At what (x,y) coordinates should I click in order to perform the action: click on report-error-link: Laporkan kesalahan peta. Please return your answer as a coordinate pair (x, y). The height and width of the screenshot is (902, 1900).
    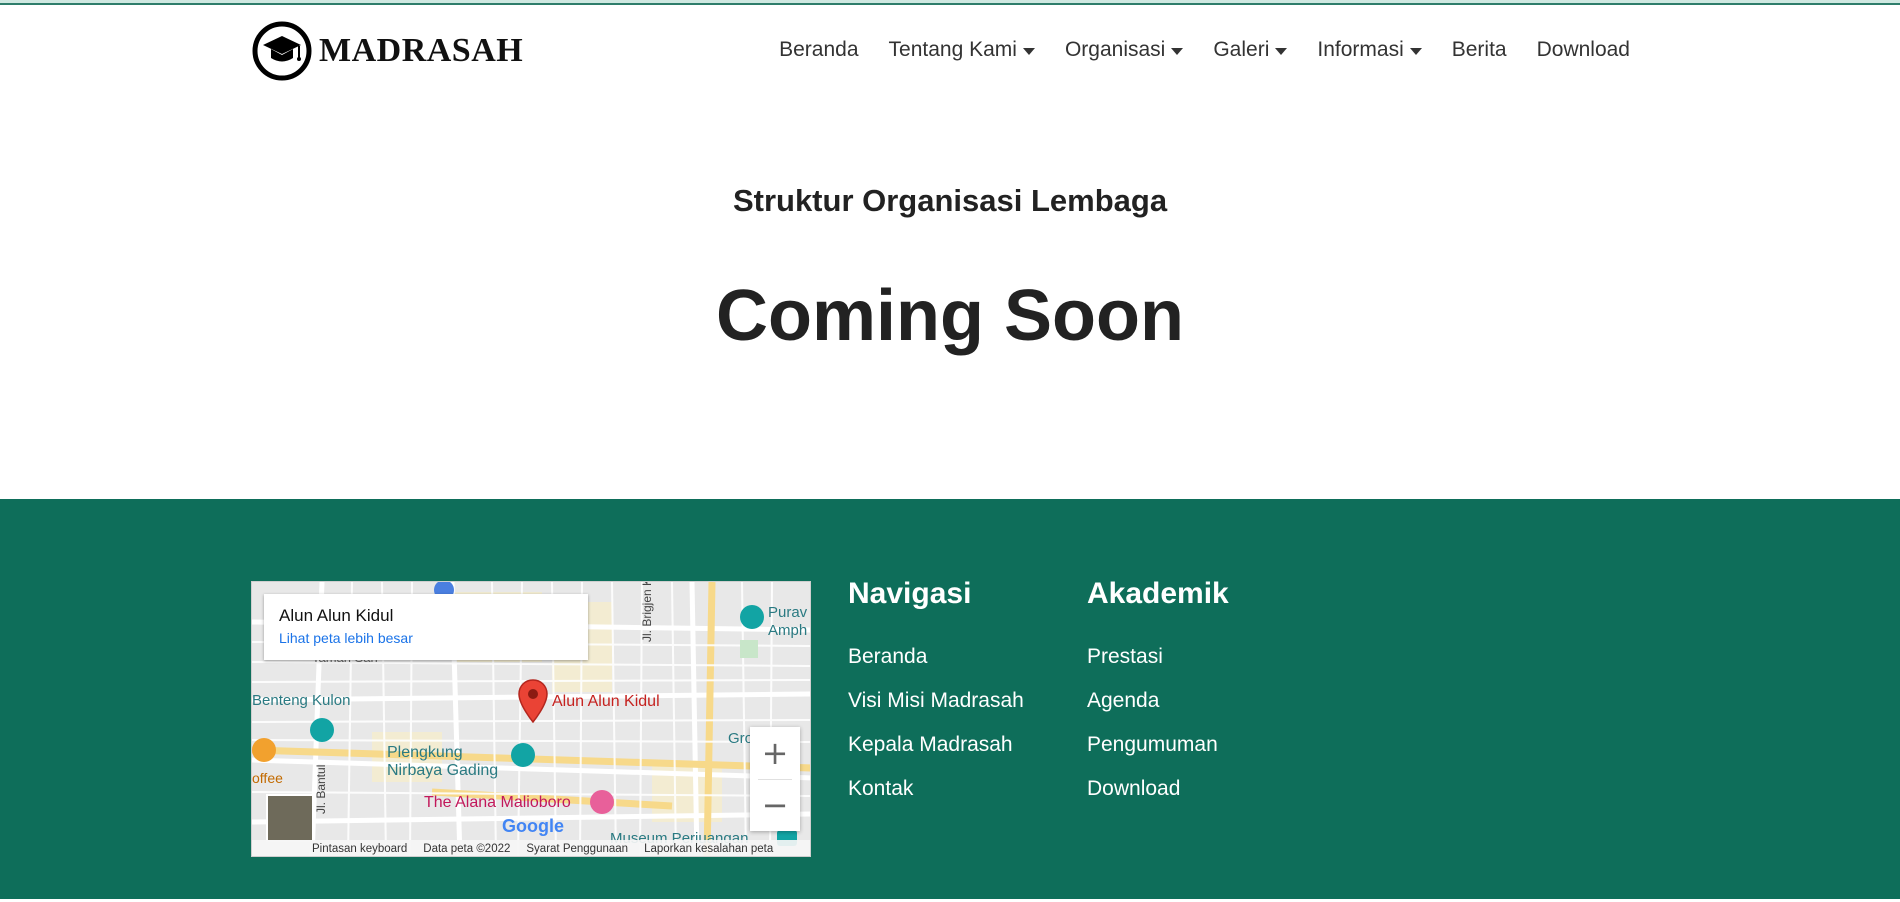
    Looking at the image, I should click on (708, 849).